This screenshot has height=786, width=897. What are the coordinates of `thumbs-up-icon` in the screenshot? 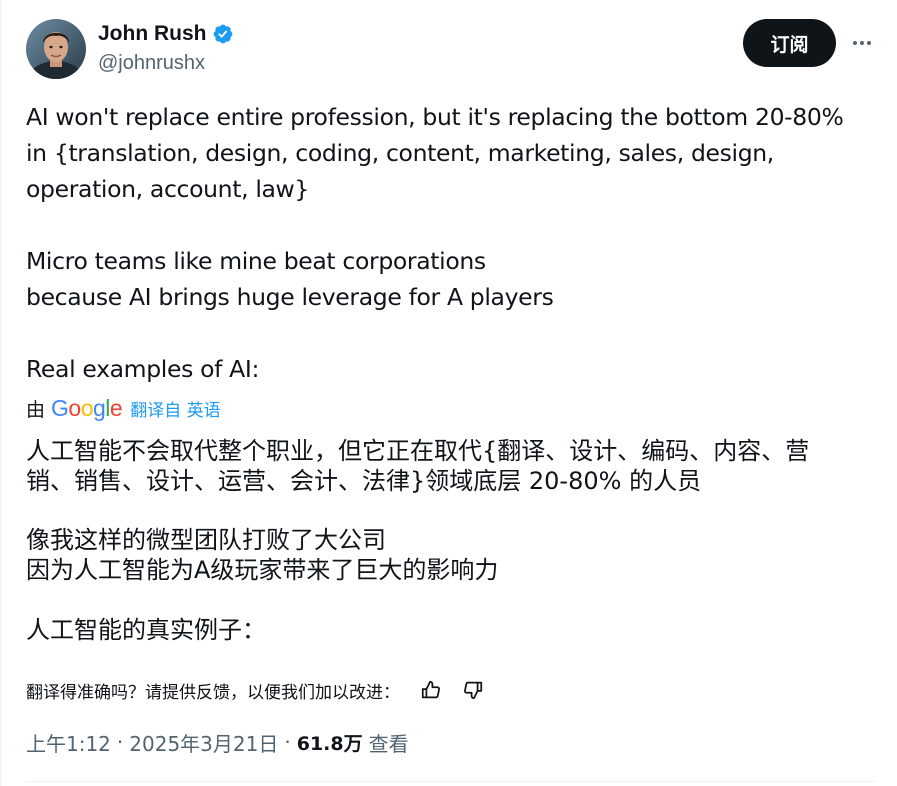 It's located at (431, 690).